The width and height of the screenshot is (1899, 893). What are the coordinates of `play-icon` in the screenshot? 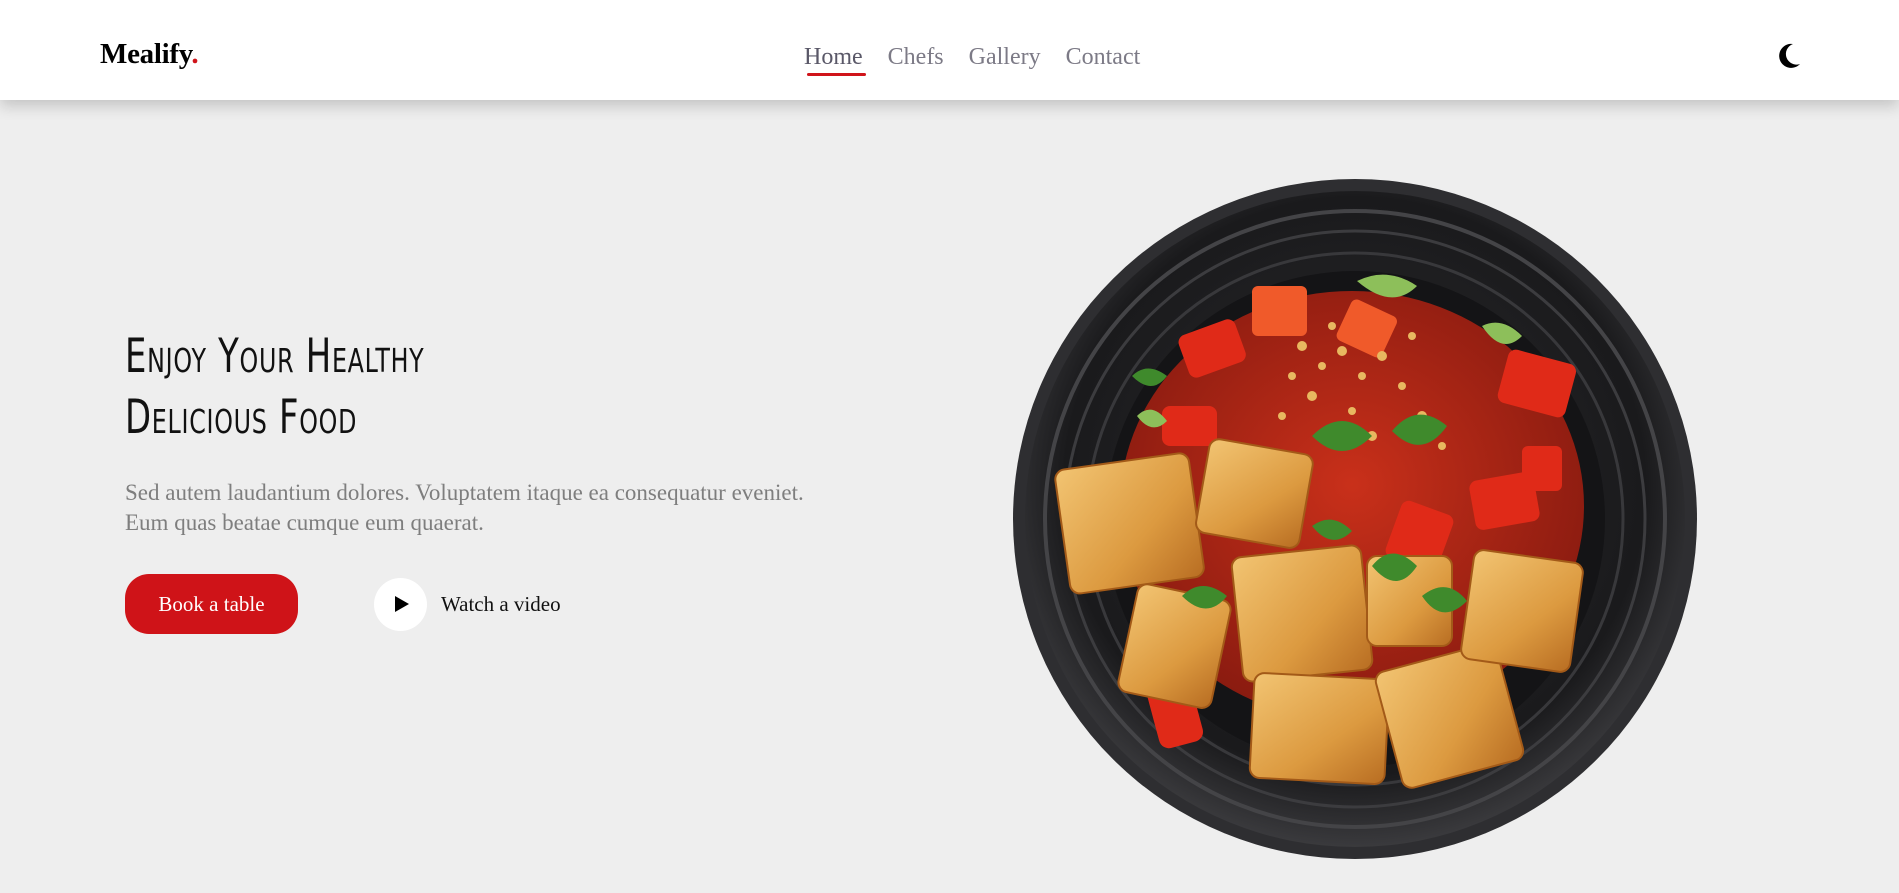 It's located at (401, 604).